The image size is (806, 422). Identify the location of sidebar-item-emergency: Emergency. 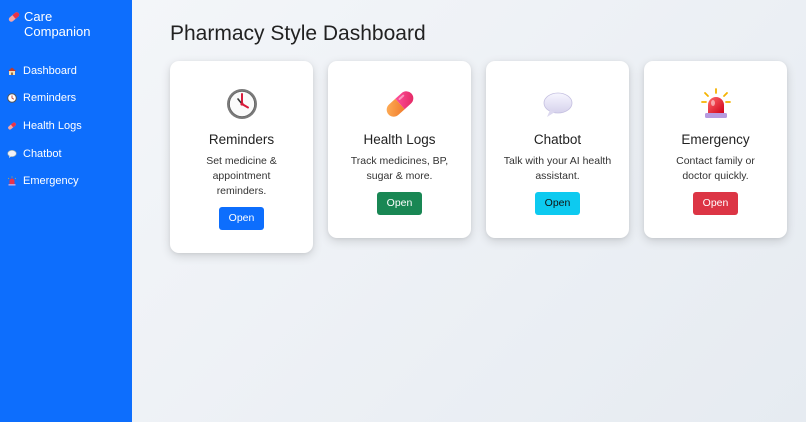
(69, 181).